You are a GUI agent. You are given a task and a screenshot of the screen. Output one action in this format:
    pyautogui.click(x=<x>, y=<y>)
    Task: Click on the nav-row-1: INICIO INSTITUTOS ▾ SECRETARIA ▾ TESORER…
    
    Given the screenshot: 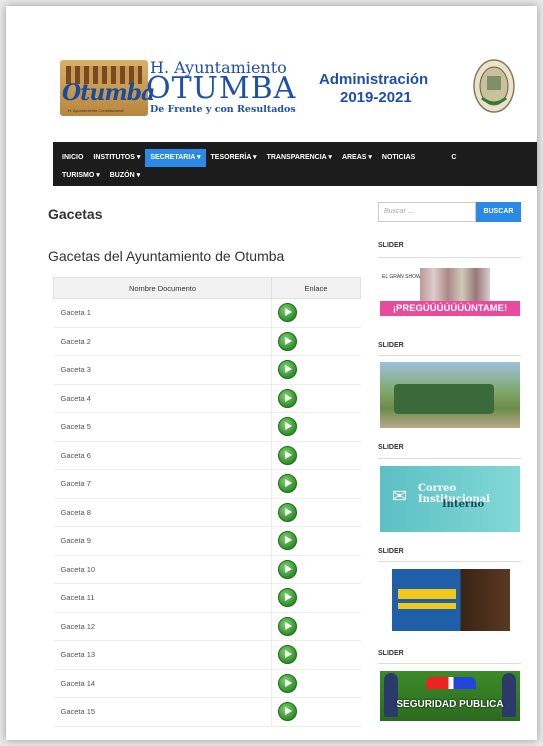 What is the action you would take?
    pyautogui.click(x=259, y=158)
    